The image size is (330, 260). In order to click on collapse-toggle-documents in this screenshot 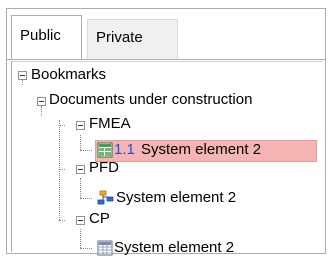, I will do `click(41, 101)`.